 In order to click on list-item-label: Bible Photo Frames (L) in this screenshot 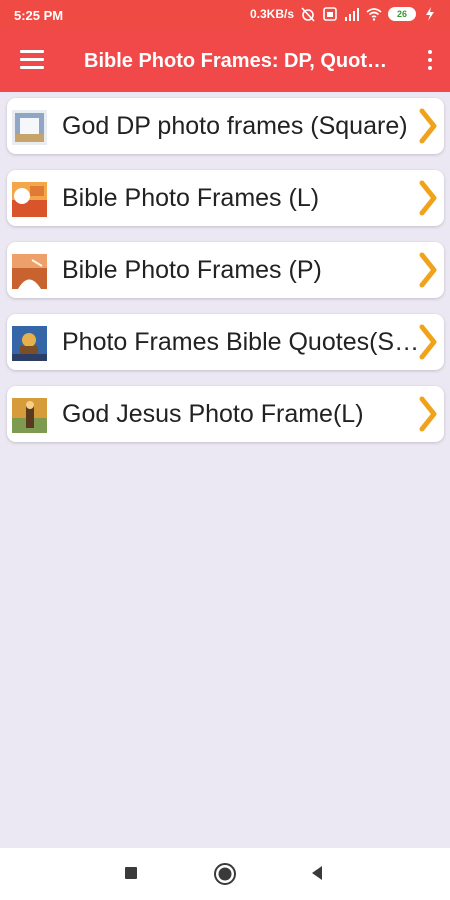, I will do `click(191, 198)`.